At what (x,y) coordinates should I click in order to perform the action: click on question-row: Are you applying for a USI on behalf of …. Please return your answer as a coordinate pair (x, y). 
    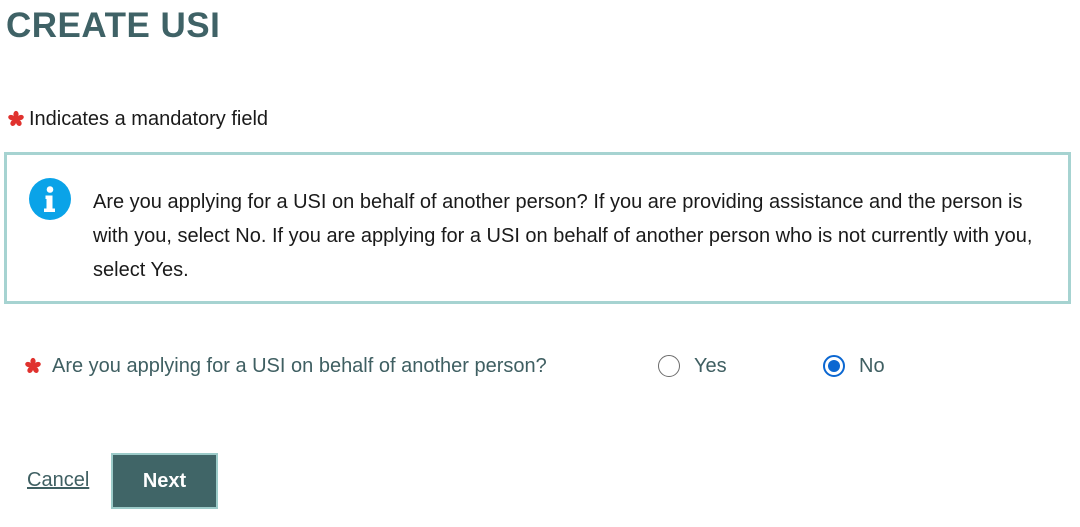
    Looking at the image, I should click on (285, 366).